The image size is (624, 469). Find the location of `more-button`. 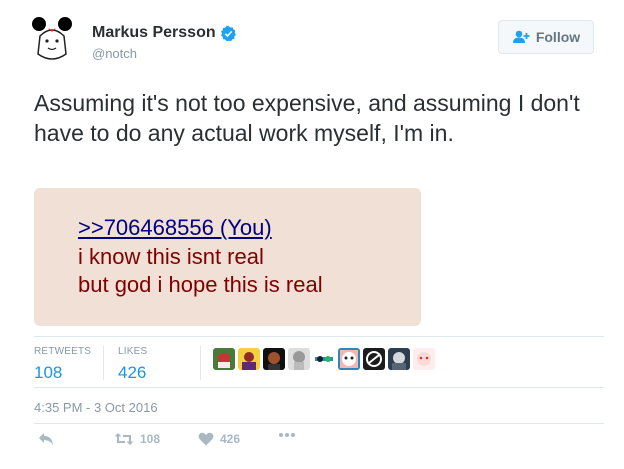

more-button is located at coordinates (287, 435).